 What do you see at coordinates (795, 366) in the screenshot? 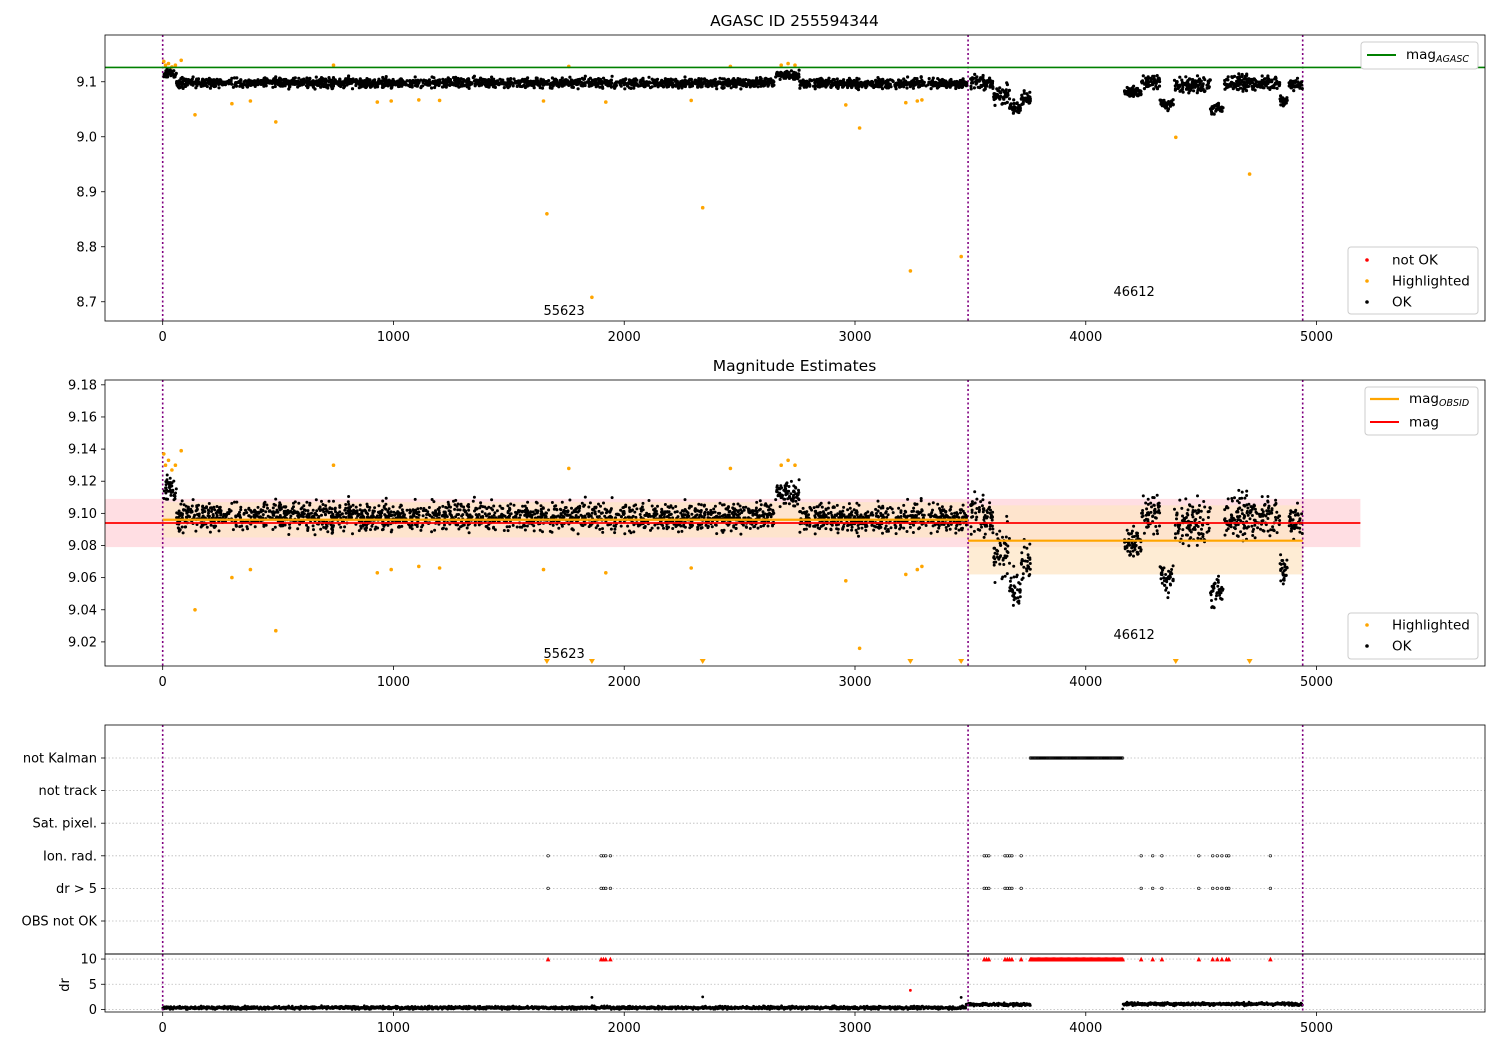
I see `middle-chart-title: Magnitude Estimates` at bounding box center [795, 366].